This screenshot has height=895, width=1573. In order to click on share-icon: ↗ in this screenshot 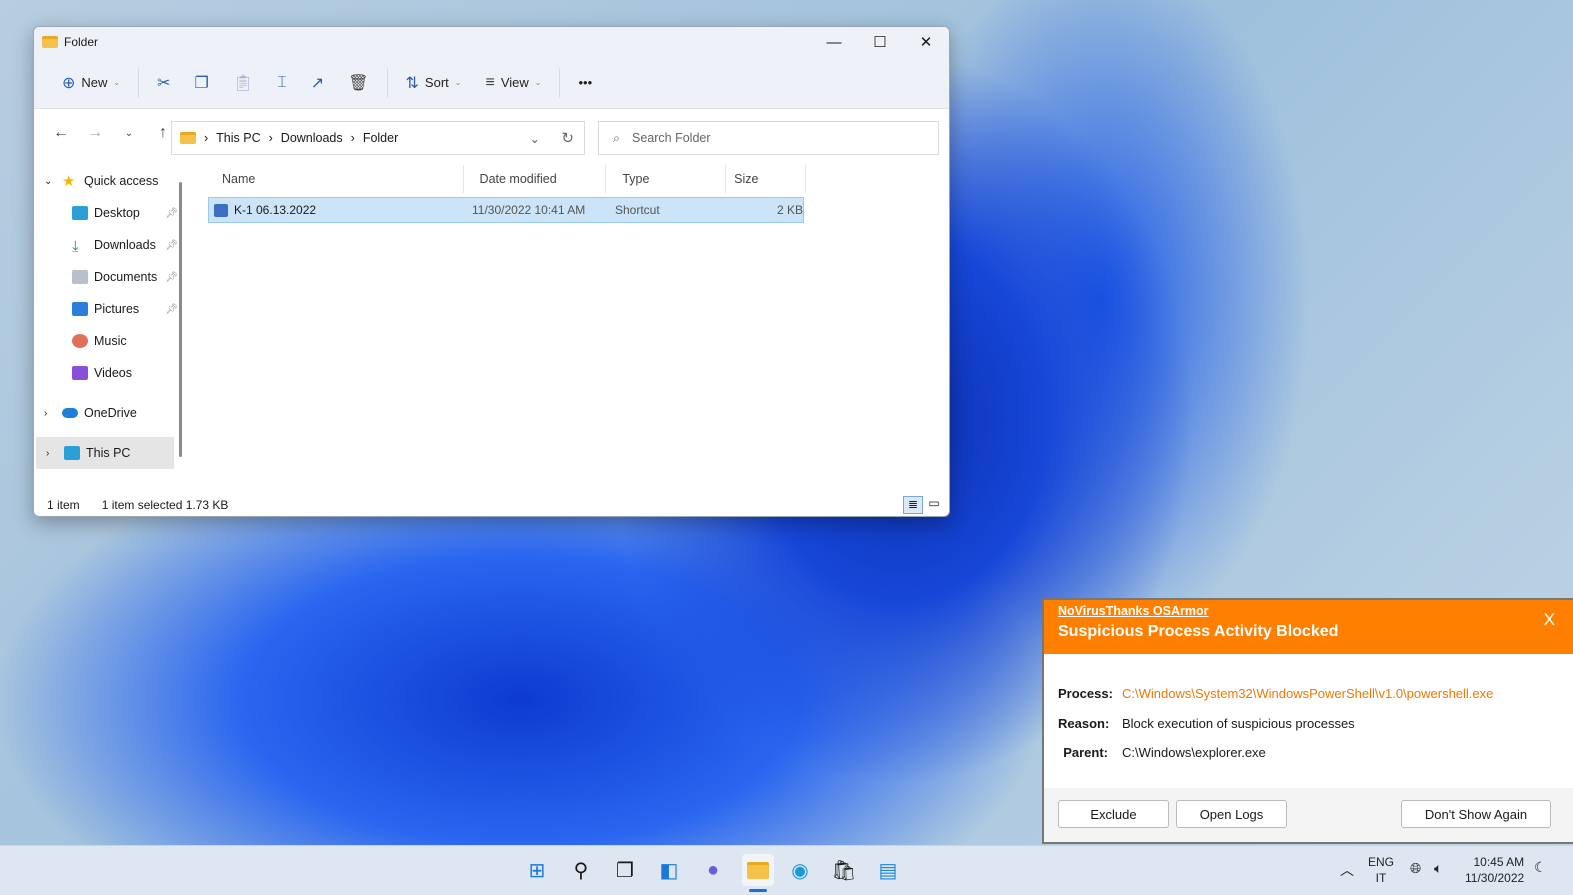, I will do `click(317, 83)`.